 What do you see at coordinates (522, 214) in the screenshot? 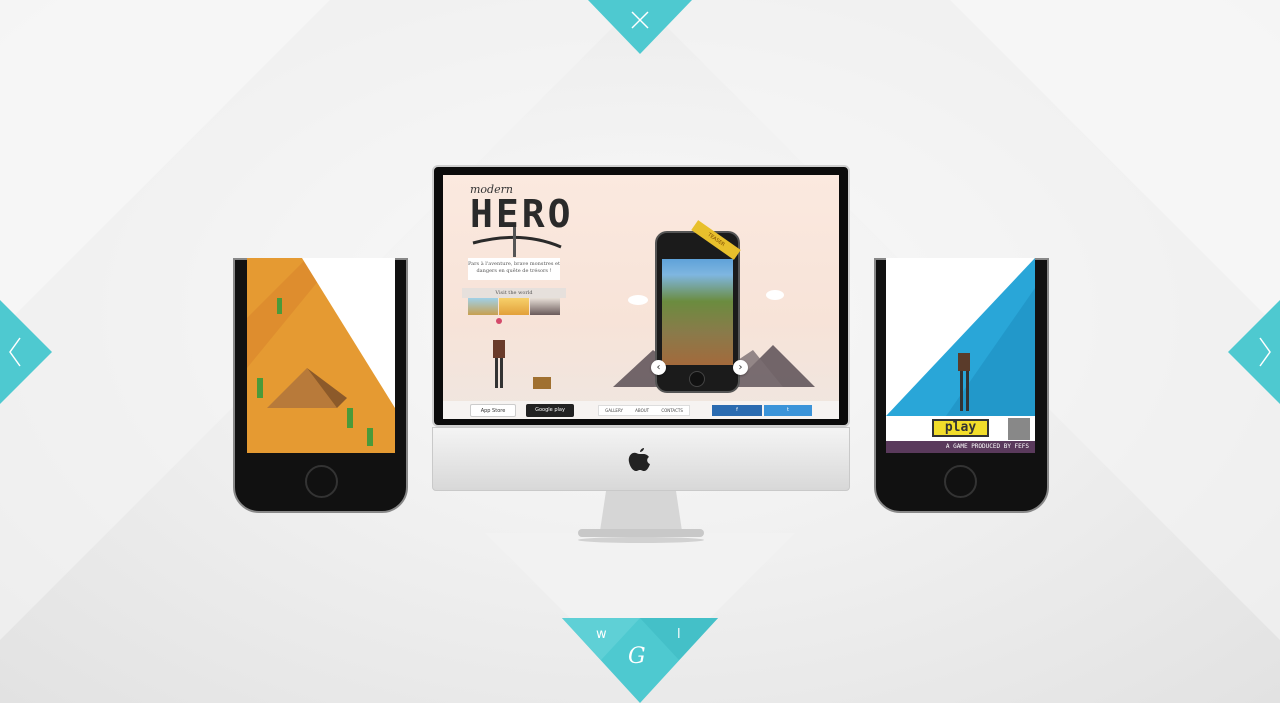
I see `site-title-large: HERO` at bounding box center [522, 214].